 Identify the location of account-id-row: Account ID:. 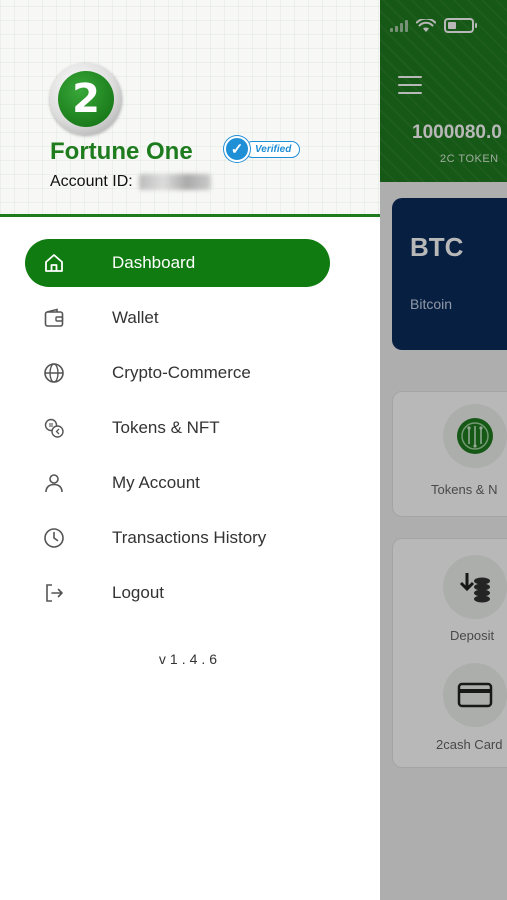
(130, 182).